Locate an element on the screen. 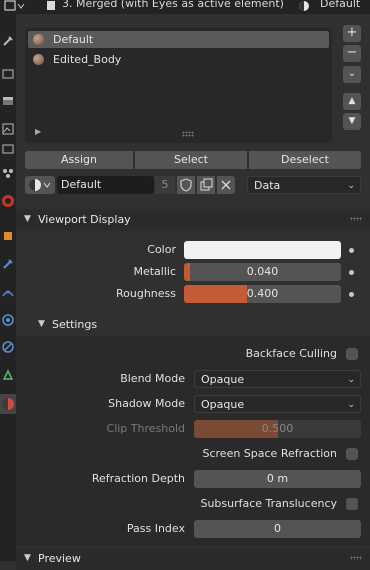  duplicate-material-button is located at coordinates (206, 185).